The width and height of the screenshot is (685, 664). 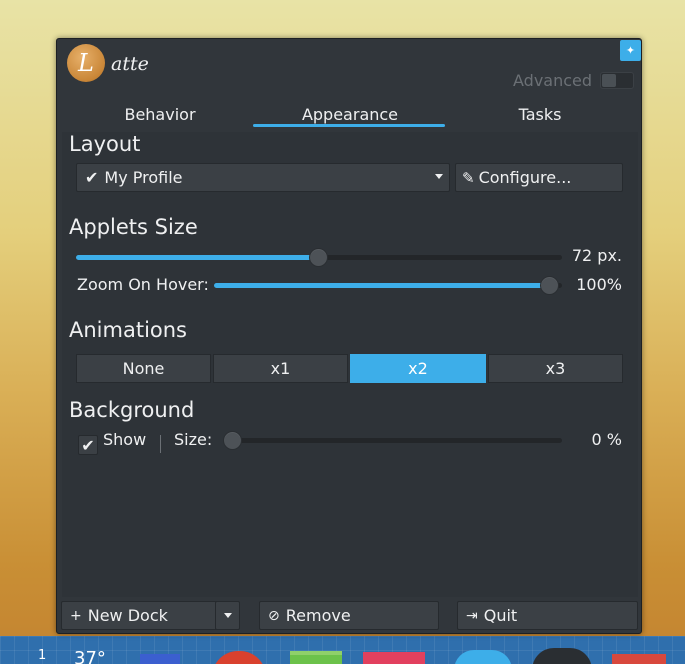 I want to click on background-show-checkbox: ✔, so click(x=88, y=445).